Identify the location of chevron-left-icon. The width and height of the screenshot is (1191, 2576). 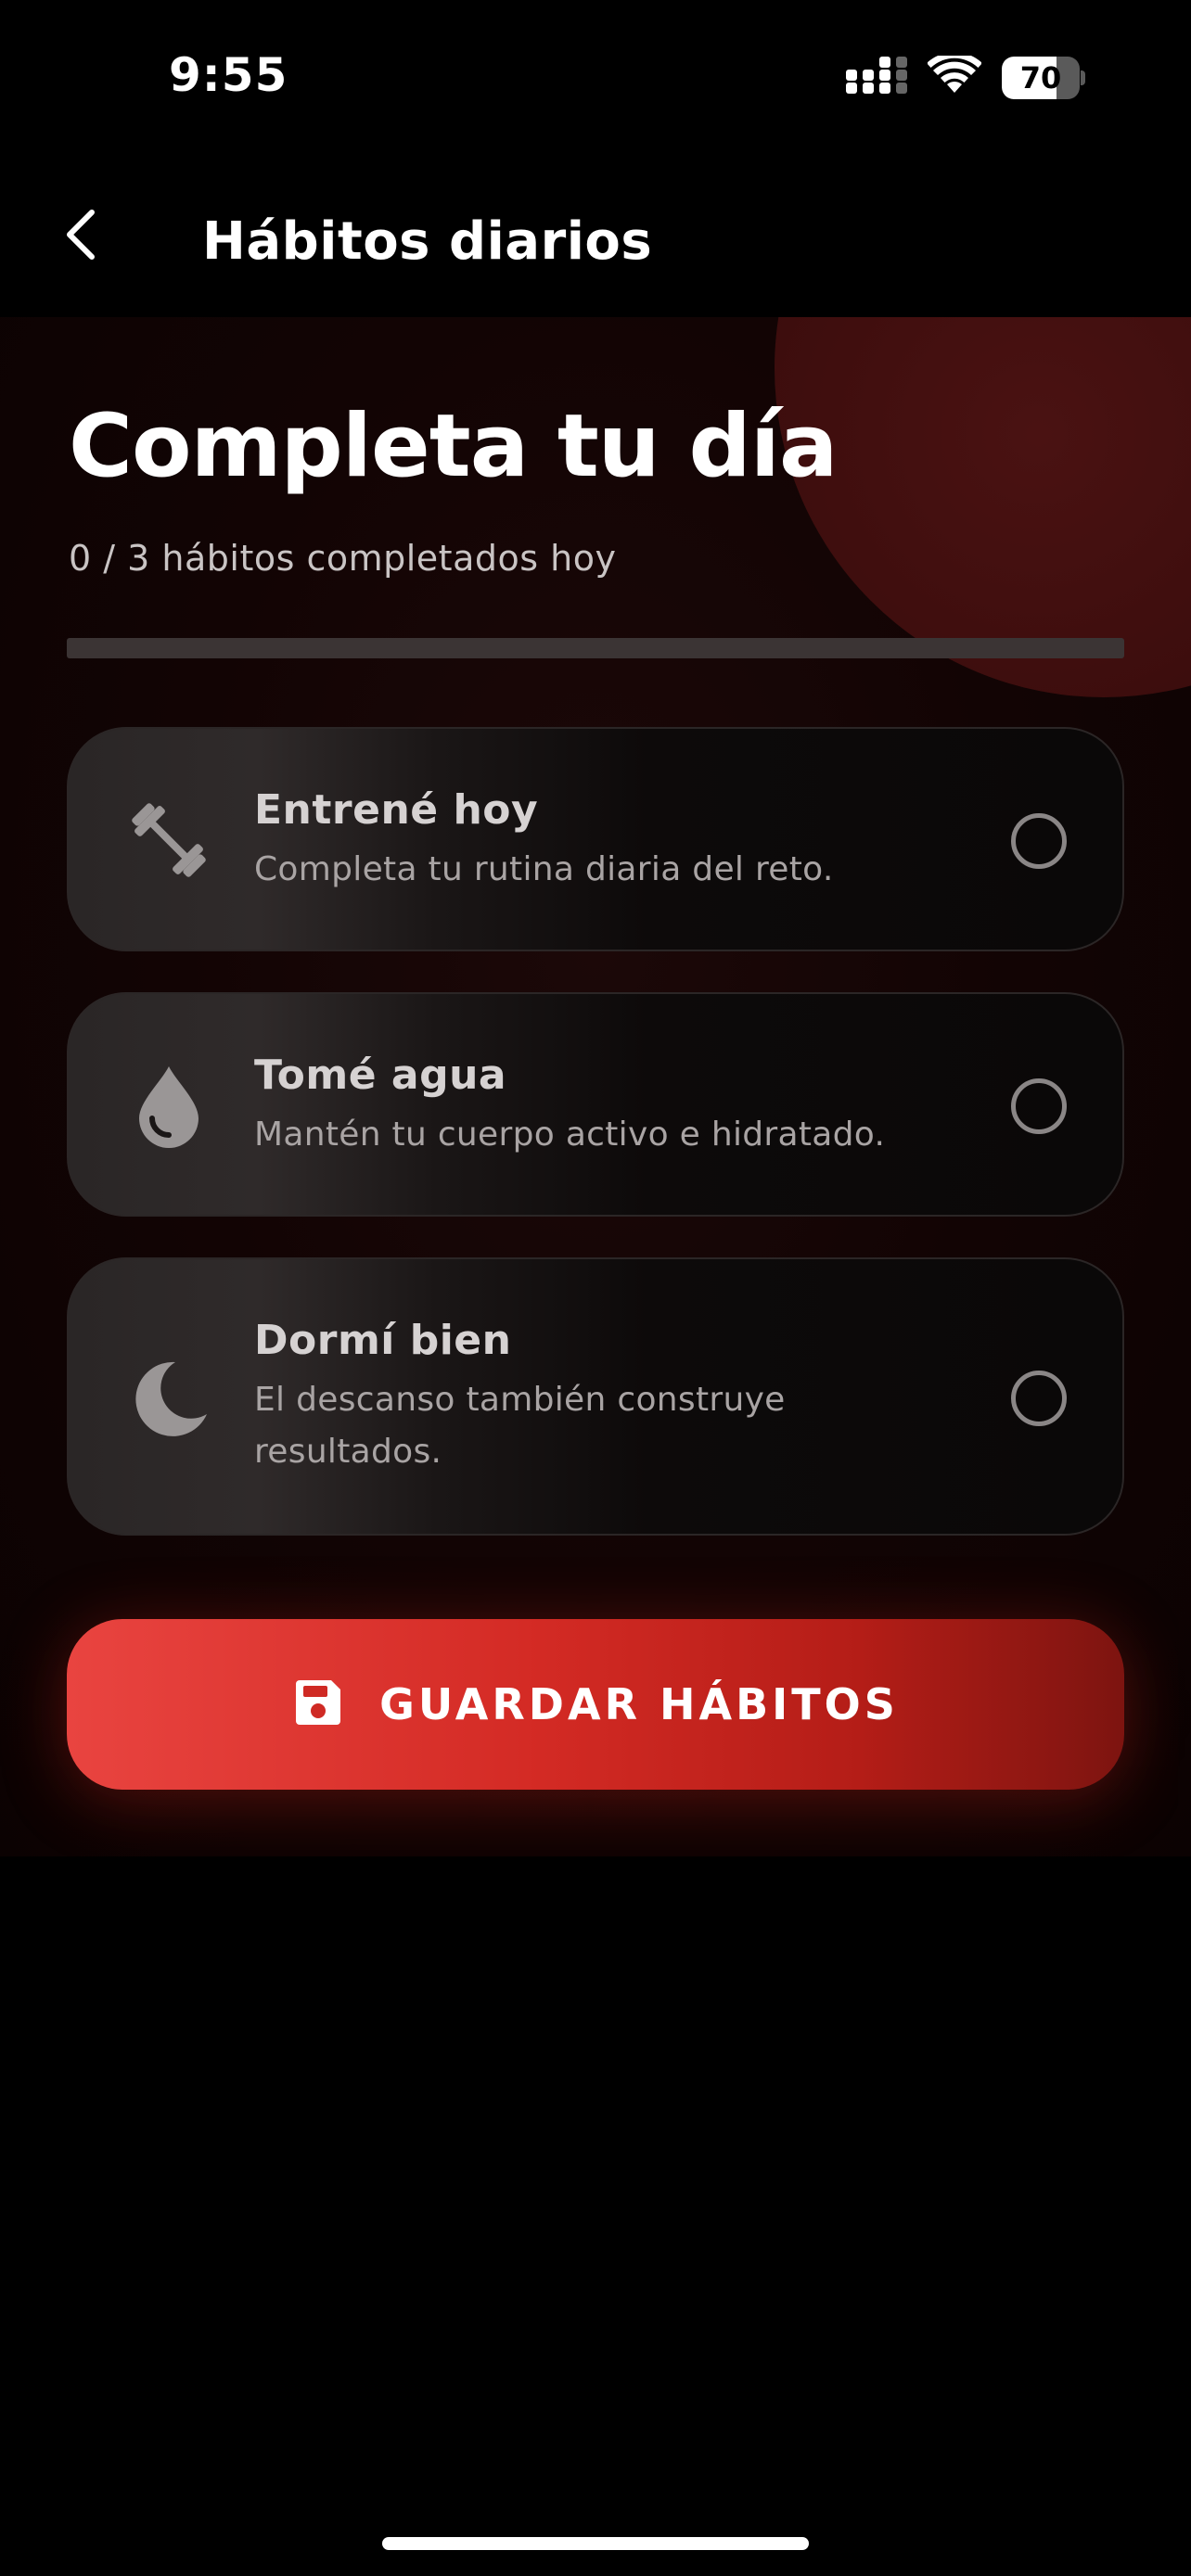
(80, 237).